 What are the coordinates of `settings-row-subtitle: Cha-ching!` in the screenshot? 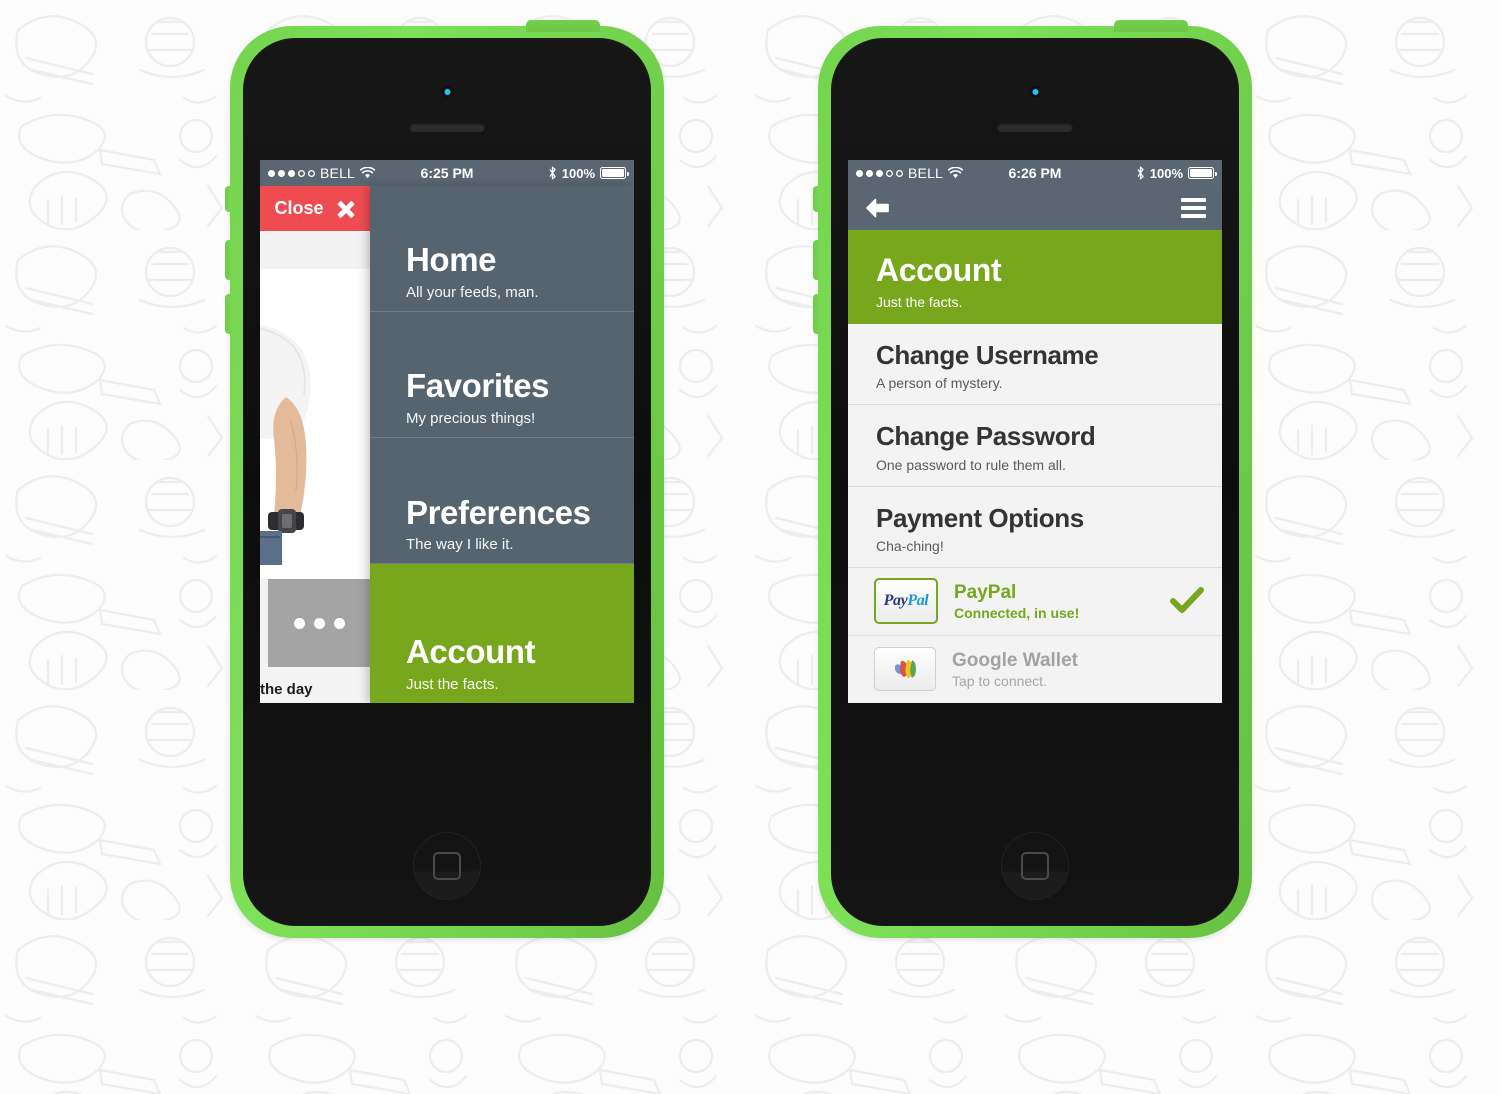 It's located at (910, 545).